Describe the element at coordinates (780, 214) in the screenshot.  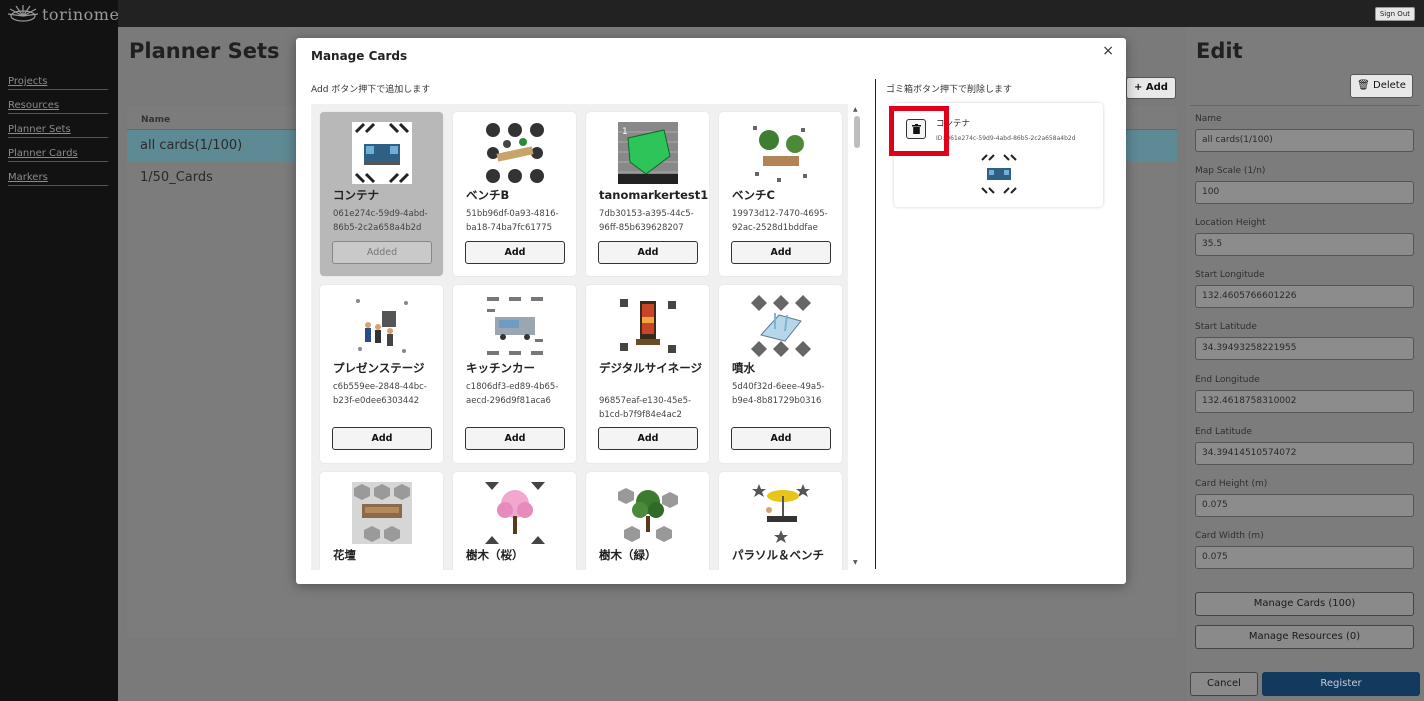
I see `card-id: 19973d12-7470-4695-` at that location.